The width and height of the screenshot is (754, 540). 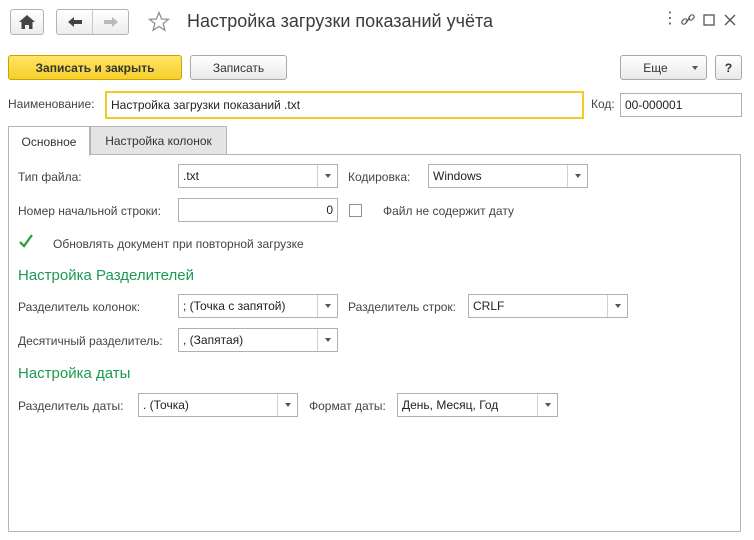 I want to click on date-separator-select: . (Точка), so click(x=218, y=405).